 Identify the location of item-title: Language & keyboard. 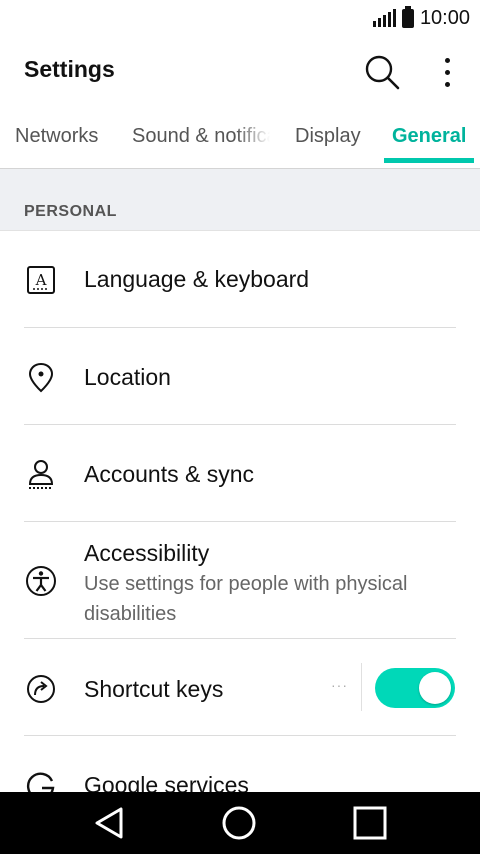
(197, 279).